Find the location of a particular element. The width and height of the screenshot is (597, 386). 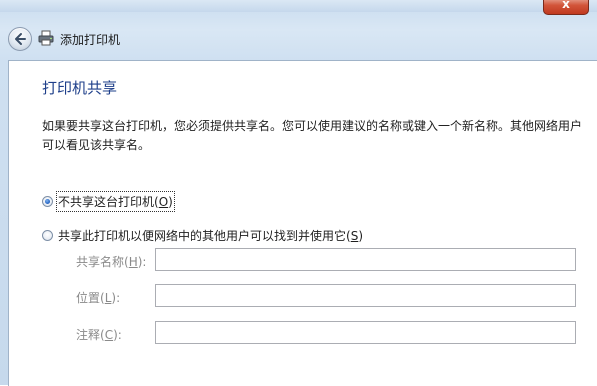

back-button is located at coordinates (20, 39).